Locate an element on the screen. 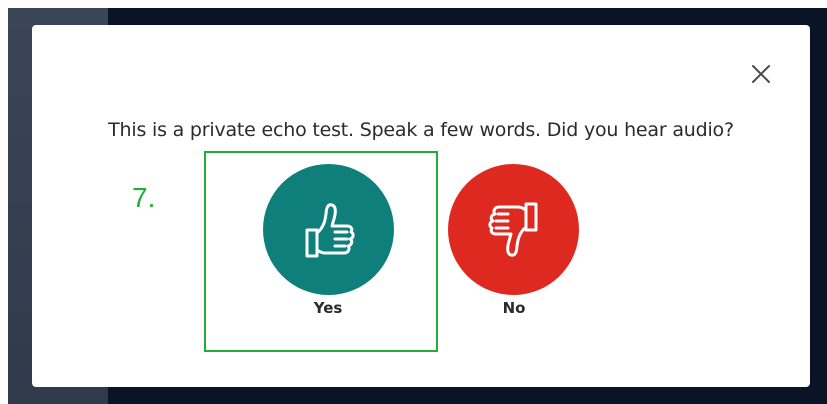  close-icon is located at coordinates (761, 74).